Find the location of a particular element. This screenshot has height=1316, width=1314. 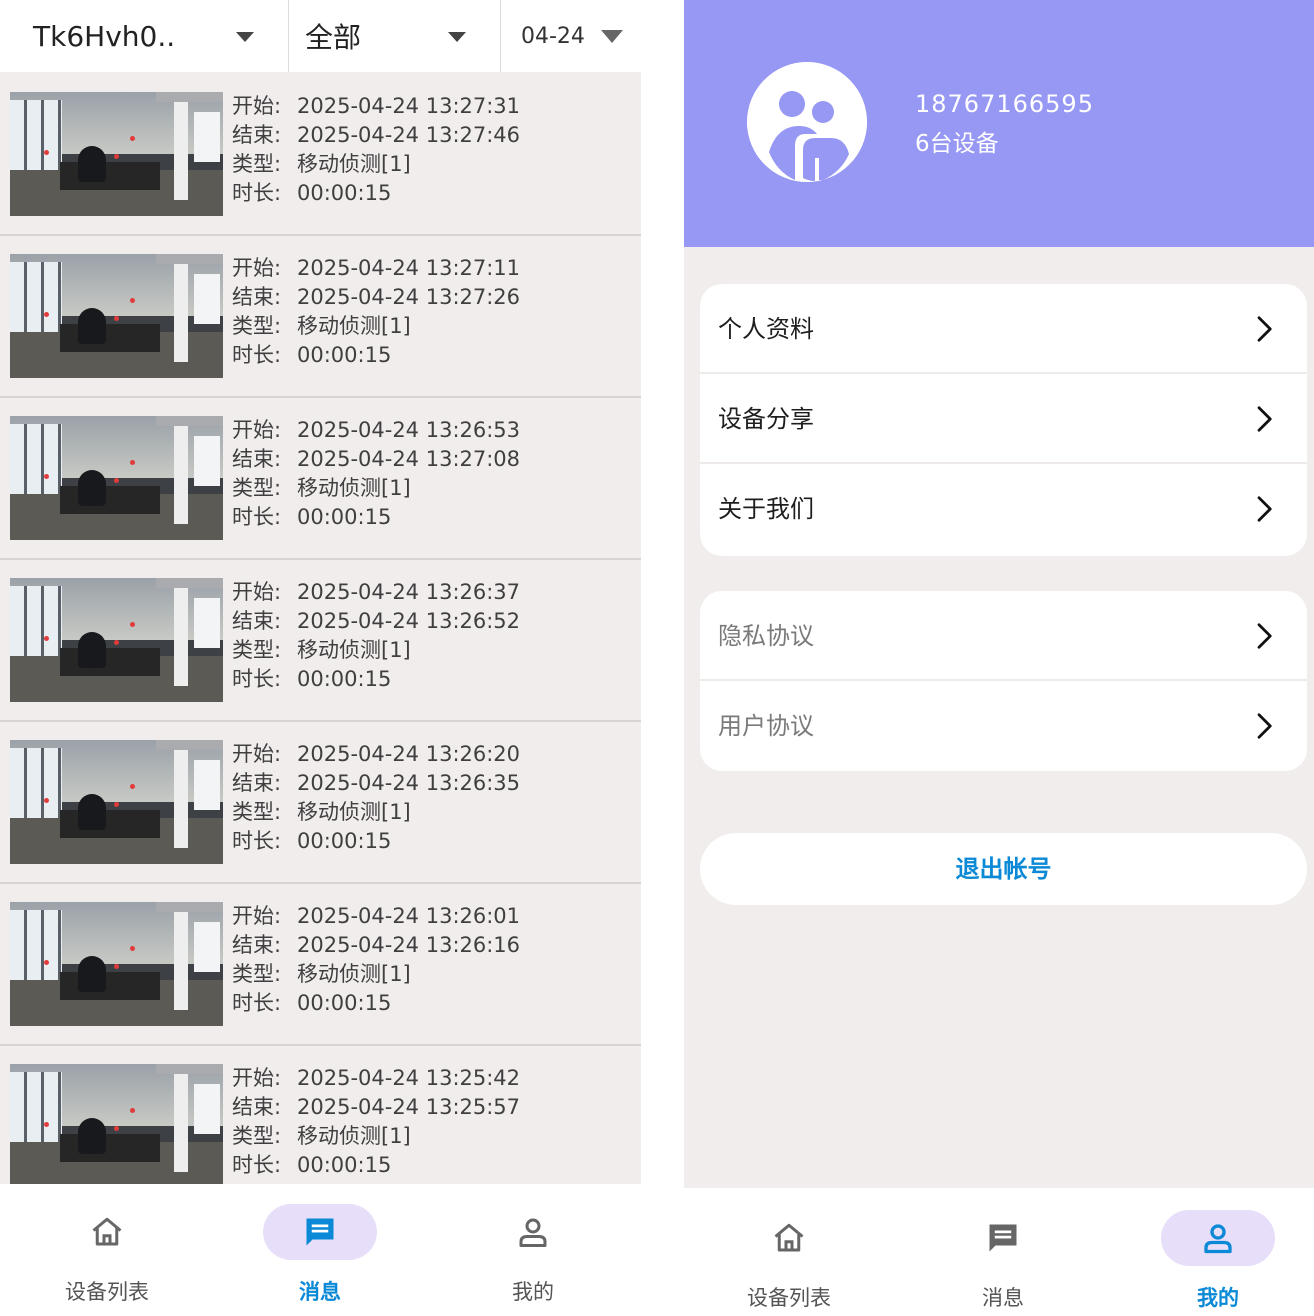

start-time: 2025-04-24 13:26:53 is located at coordinates (409, 430).